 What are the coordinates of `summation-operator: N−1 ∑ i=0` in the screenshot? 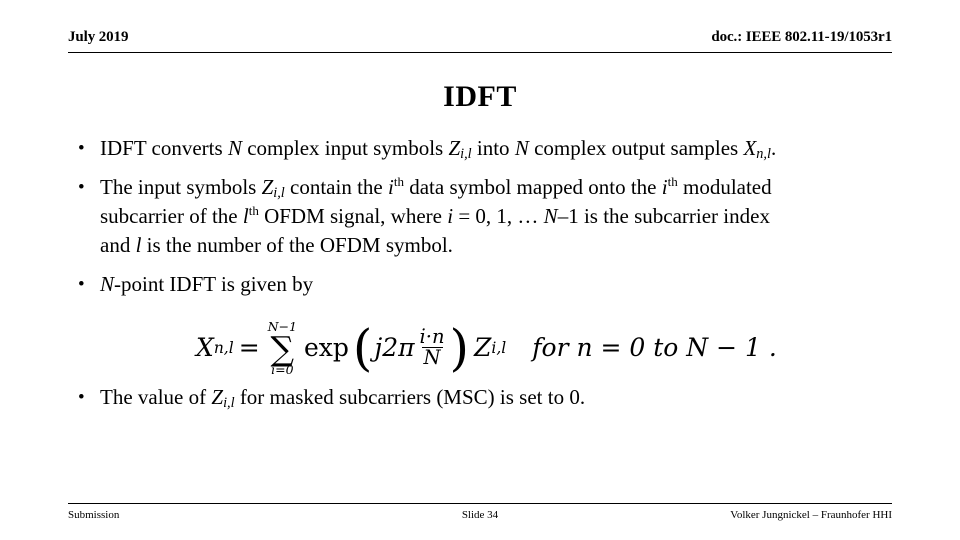 It's located at (282, 348).